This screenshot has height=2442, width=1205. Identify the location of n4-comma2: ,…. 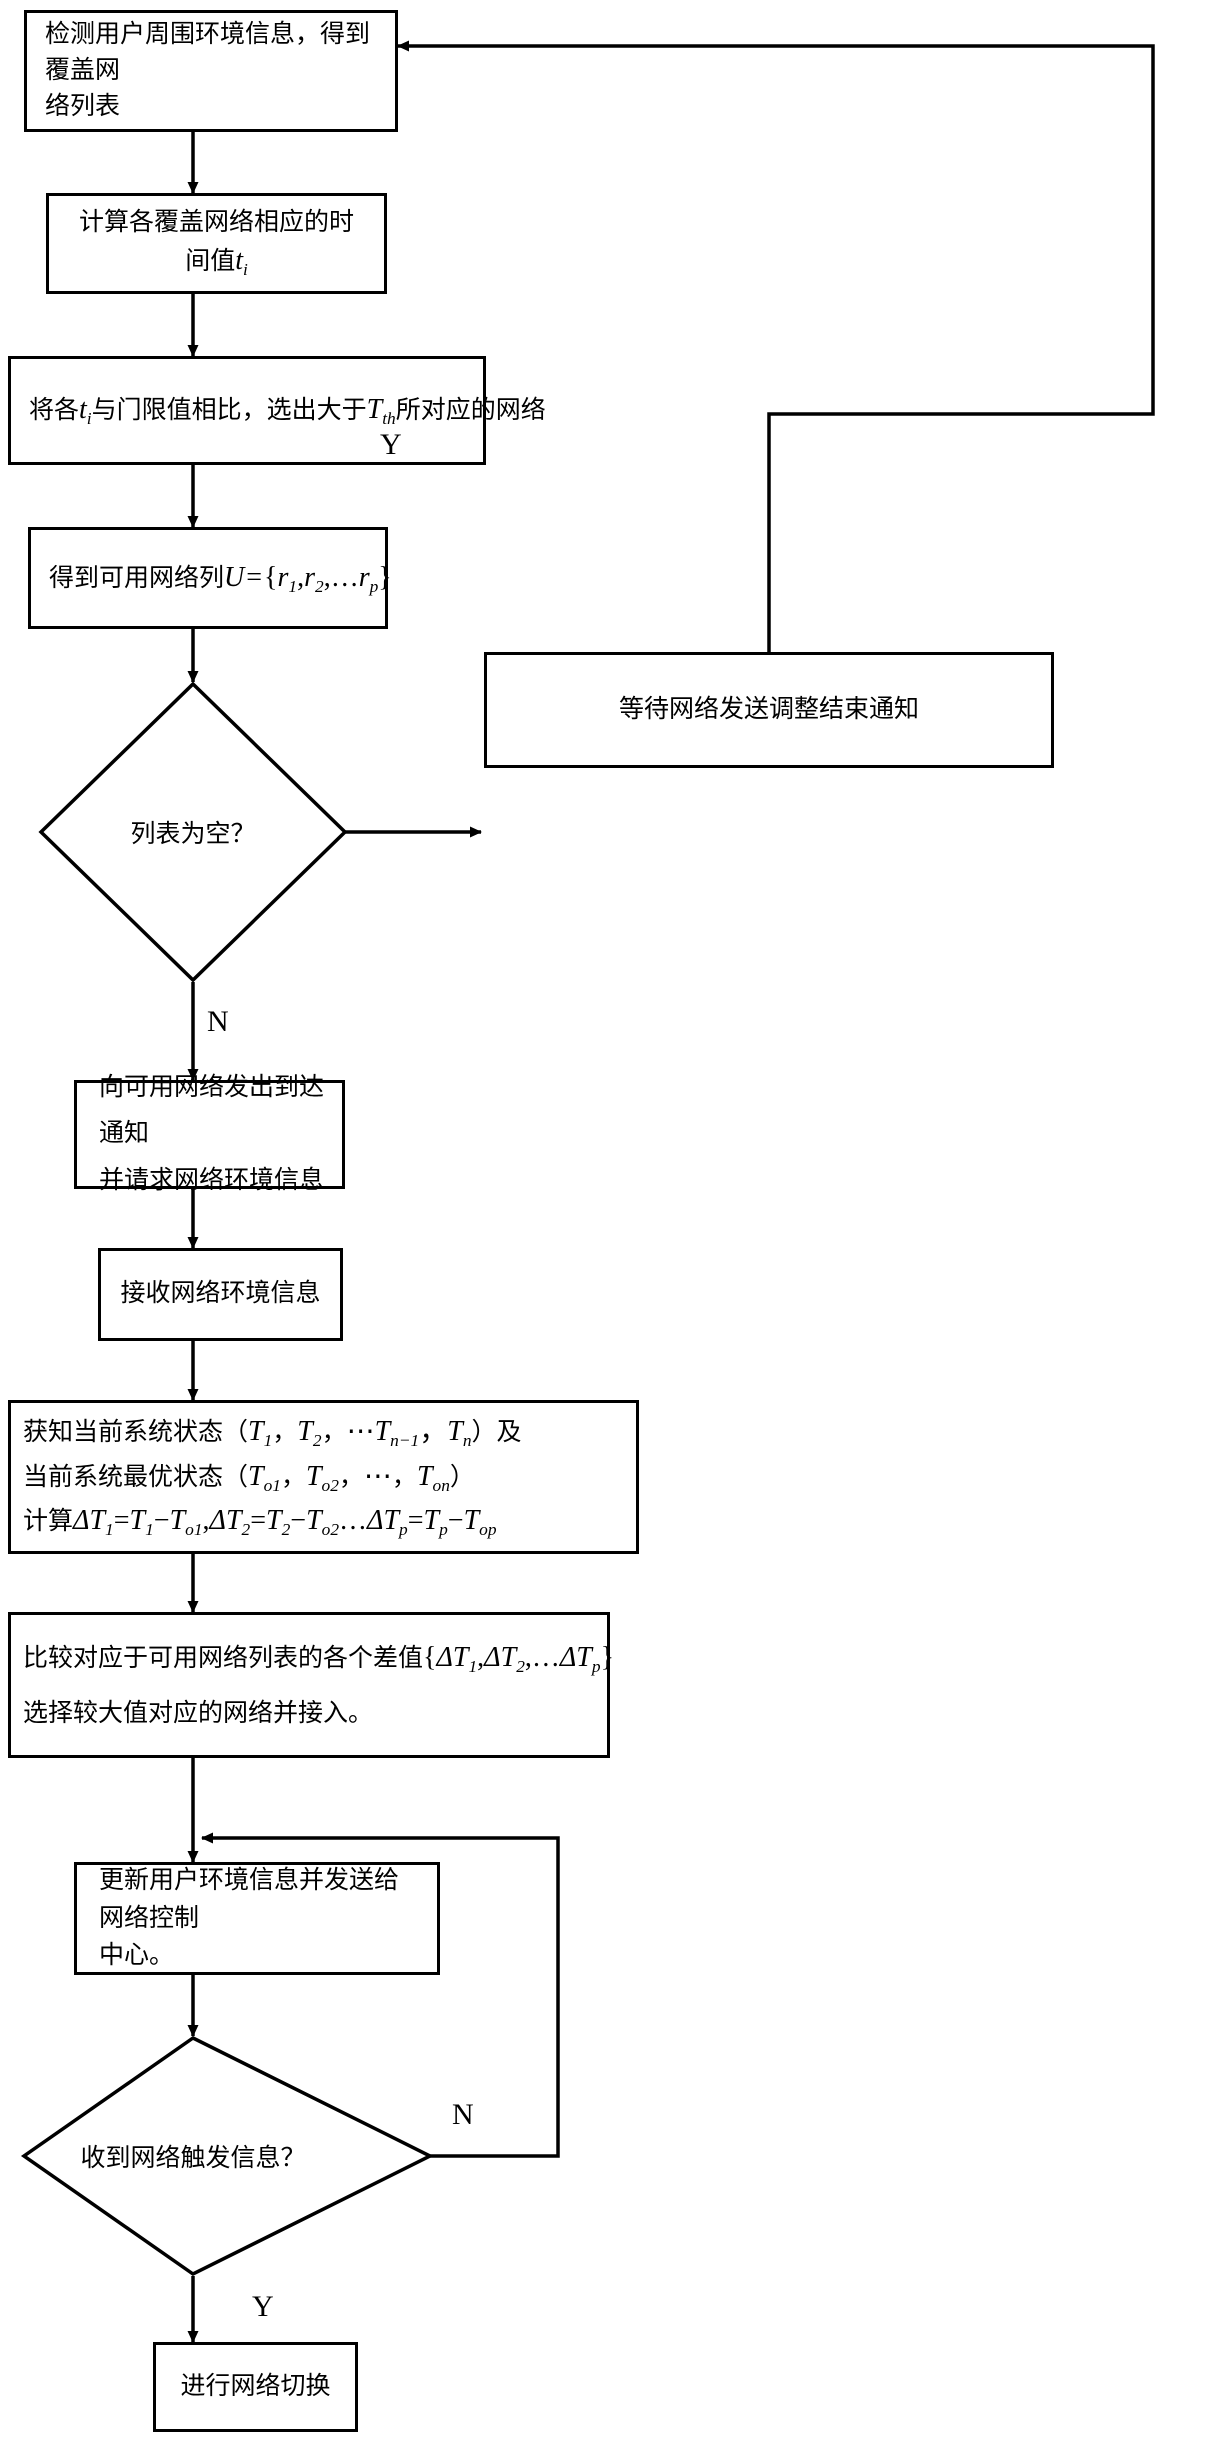
(341, 577).